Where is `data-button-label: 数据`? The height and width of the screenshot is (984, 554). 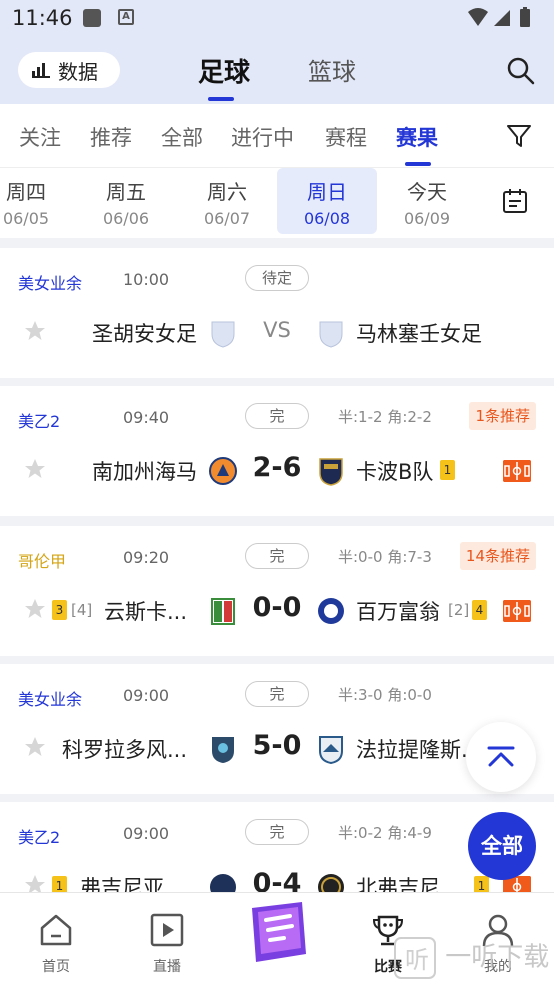 data-button-label: 数据 is located at coordinates (78, 71).